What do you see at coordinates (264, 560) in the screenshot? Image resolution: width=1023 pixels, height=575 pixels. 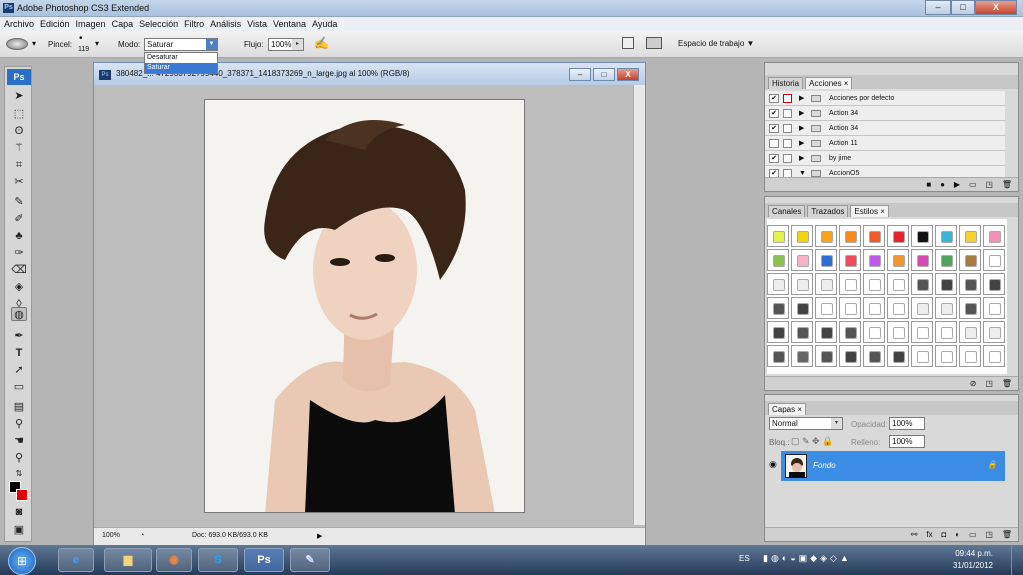 I see `photoshop-taskbar-button: Ps` at bounding box center [264, 560].